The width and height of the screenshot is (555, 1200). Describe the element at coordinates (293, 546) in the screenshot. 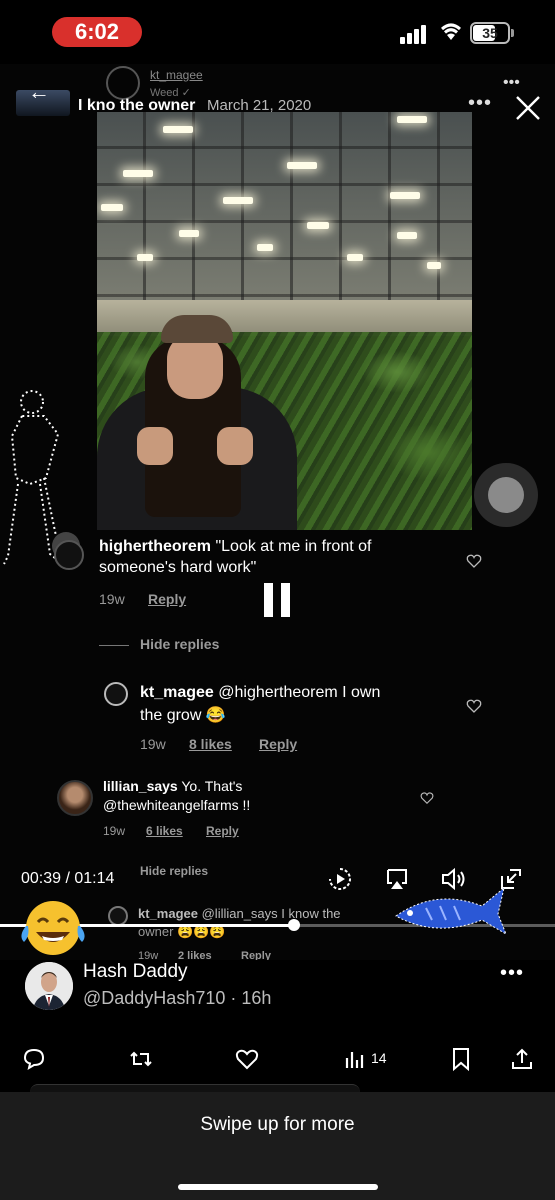

I see `comment-text: "Look at me in front of` at that location.